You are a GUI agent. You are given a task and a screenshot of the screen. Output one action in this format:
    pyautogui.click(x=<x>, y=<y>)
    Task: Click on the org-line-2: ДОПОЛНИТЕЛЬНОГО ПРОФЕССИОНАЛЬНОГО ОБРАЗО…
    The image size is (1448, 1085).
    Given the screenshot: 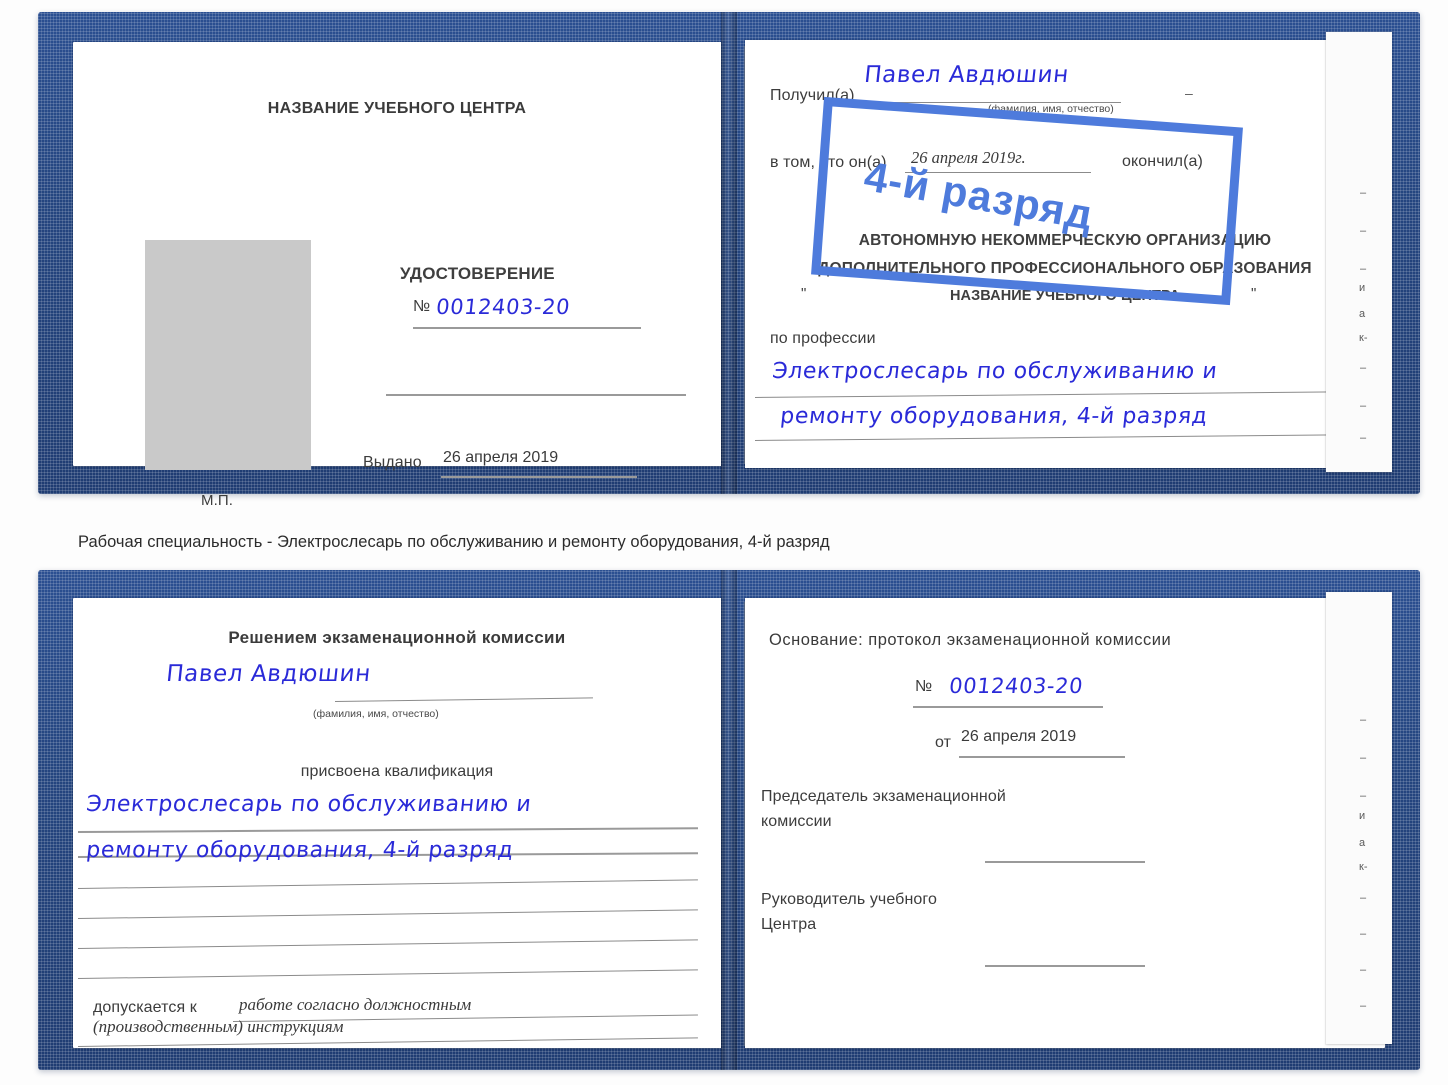 What is the action you would take?
    pyautogui.click(x=1065, y=268)
    